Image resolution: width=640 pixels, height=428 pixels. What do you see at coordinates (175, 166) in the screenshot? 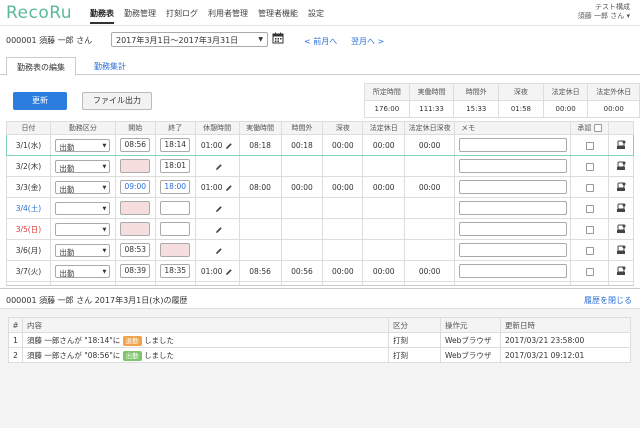
I see `end-time-input: 18:01` at bounding box center [175, 166].